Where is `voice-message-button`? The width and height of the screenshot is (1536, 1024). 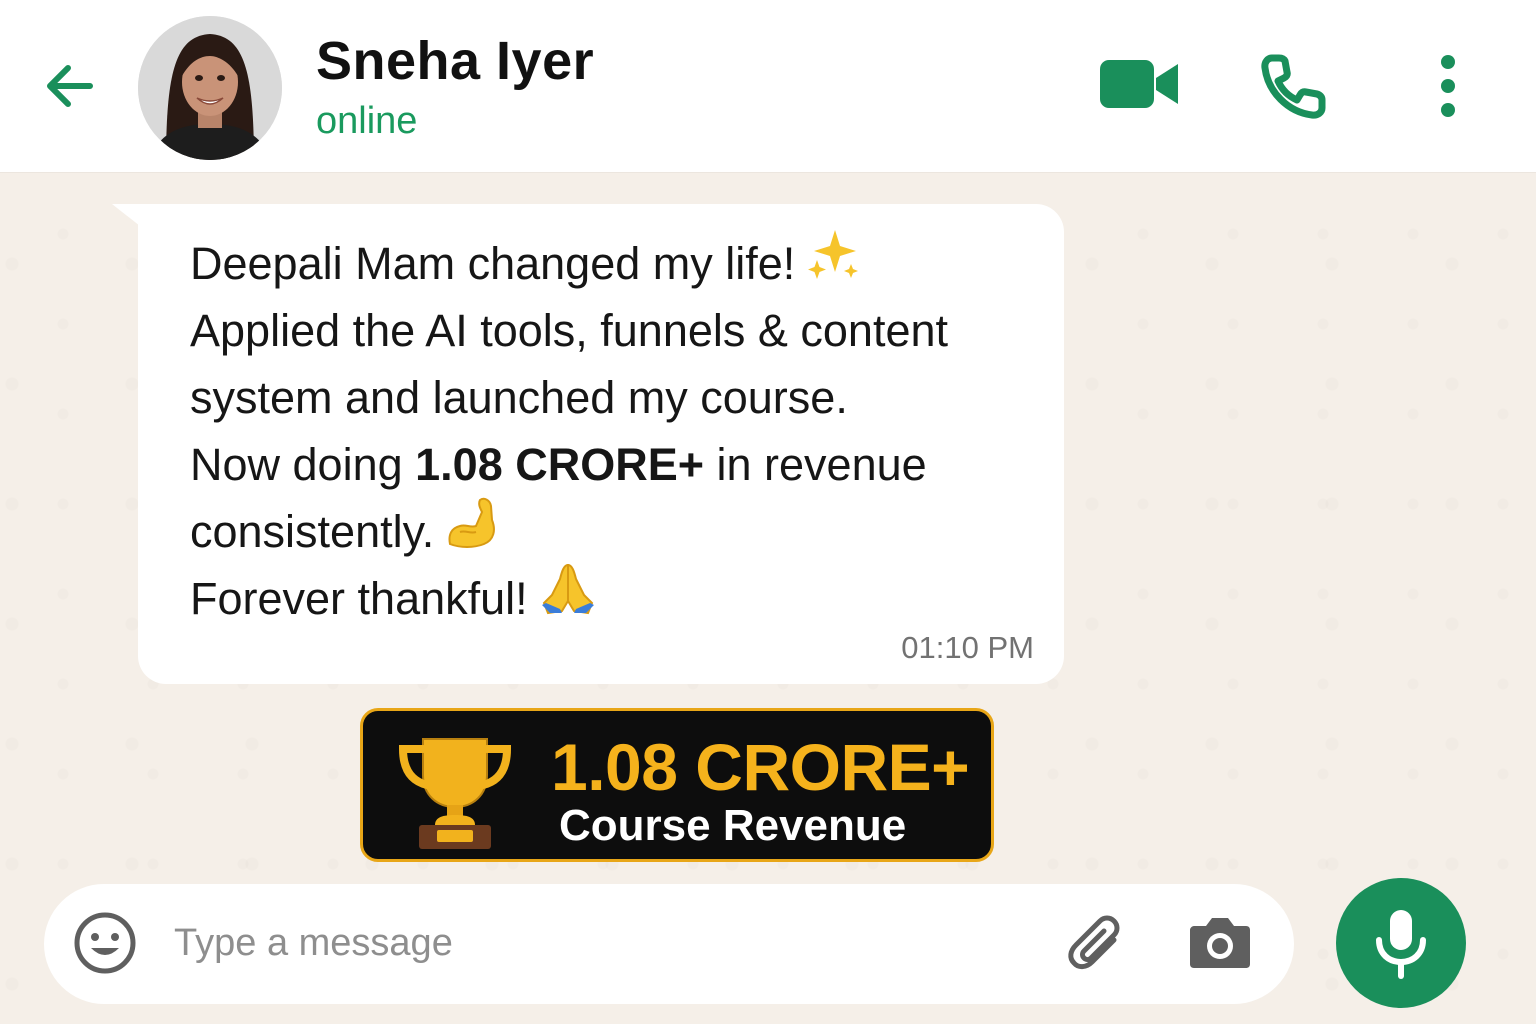
voice-message-button is located at coordinates (1401, 943).